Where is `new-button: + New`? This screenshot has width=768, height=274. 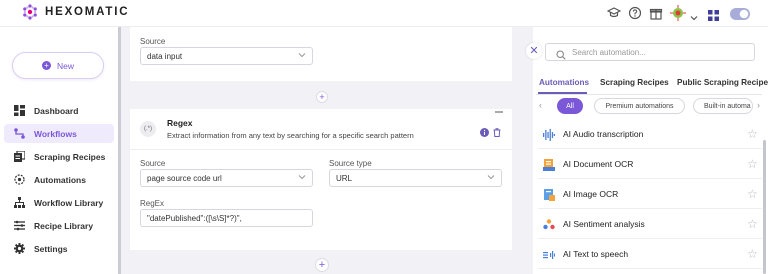
new-button: + New is located at coordinates (58, 65).